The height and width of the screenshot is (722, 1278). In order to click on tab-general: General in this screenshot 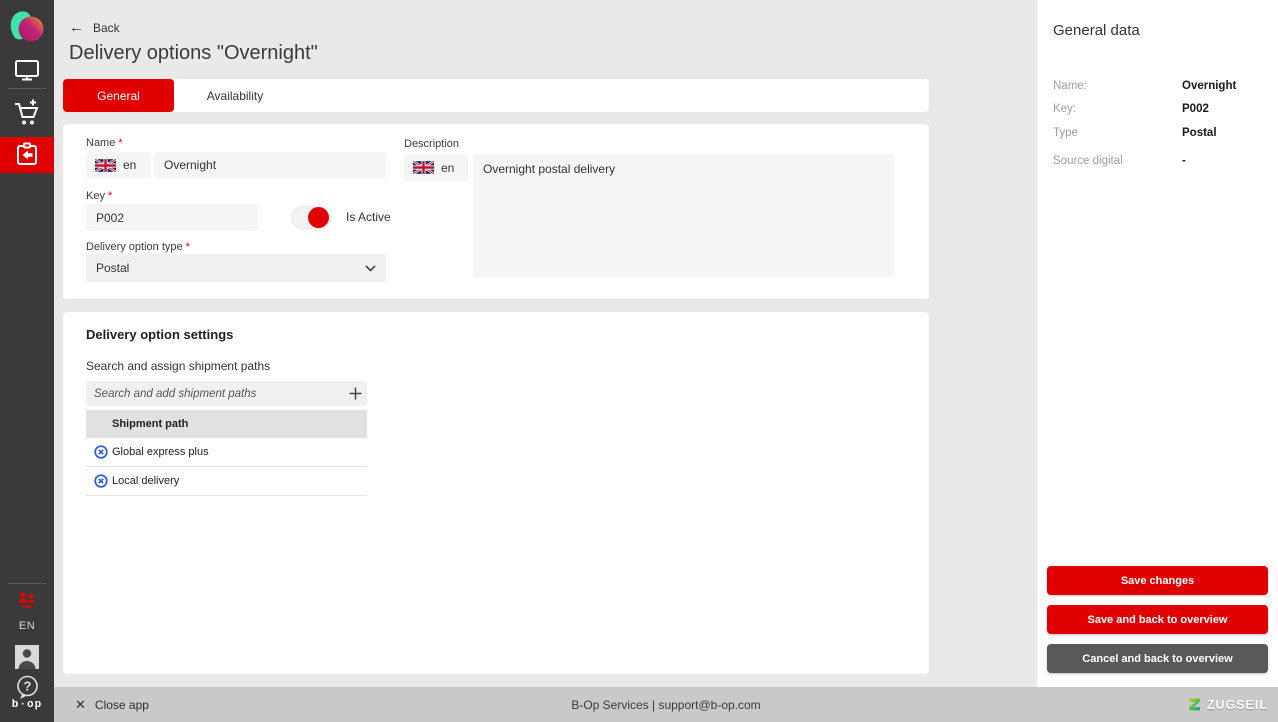, I will do `click(118, 95)`.